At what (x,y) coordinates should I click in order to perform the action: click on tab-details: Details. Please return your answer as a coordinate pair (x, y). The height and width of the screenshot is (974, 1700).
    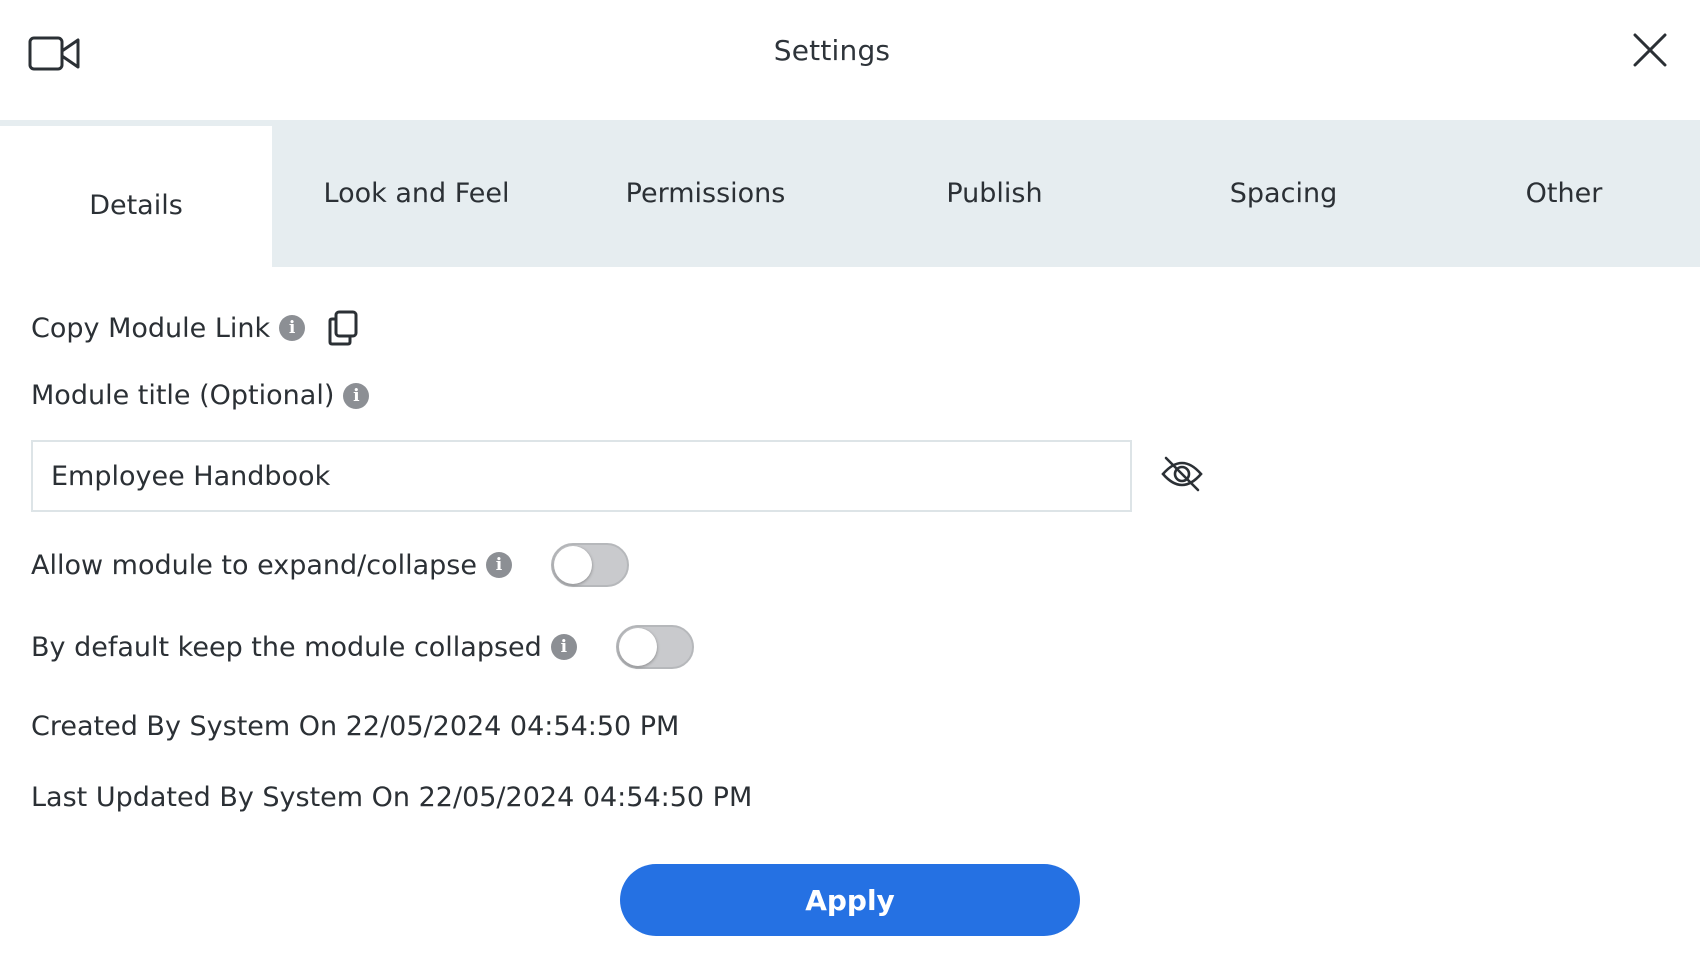
    Looking at the image, I should click on (136, 199).